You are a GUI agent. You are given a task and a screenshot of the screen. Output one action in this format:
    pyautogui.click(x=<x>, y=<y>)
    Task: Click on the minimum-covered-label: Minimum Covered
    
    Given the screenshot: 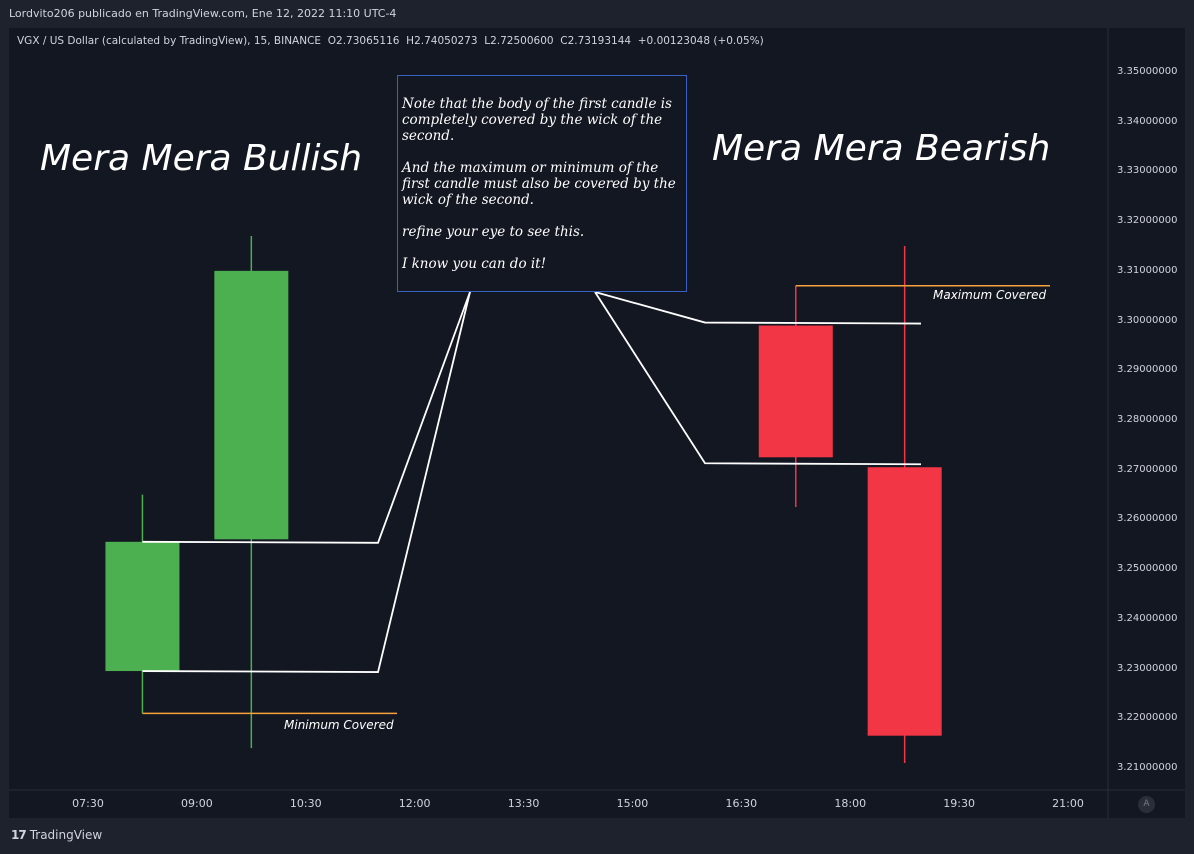 What is the action you would take?
    pyautogui.click(x=339, y=725)
    